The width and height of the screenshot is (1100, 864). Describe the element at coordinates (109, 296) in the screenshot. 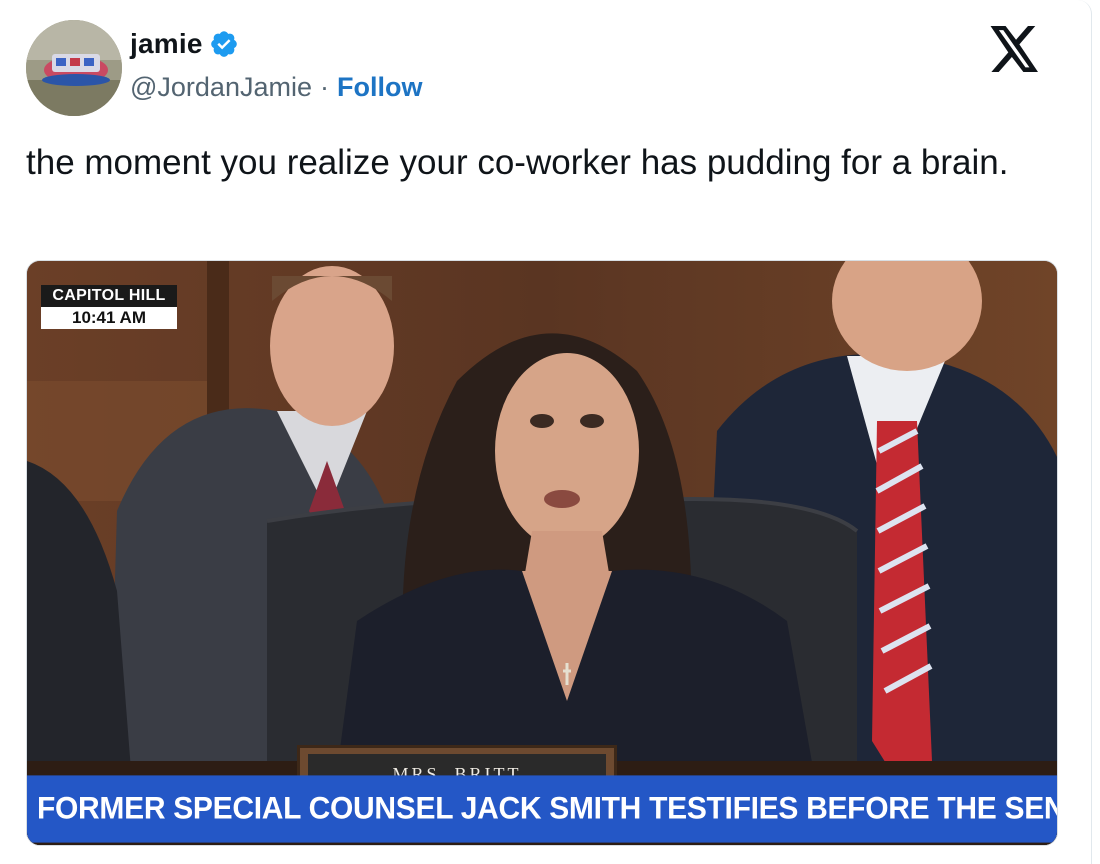

I see `bug-location: CAPITOL HILL` at that location.